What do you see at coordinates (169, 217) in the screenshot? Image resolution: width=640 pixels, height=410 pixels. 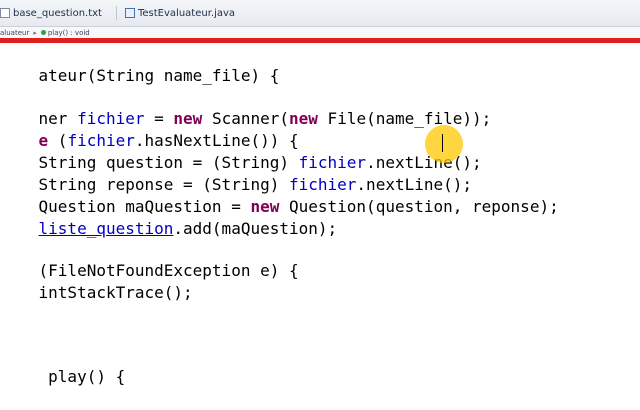 I see `code-line-7: liste_question.add(maQuestion);` at bounding box center [169, 217].